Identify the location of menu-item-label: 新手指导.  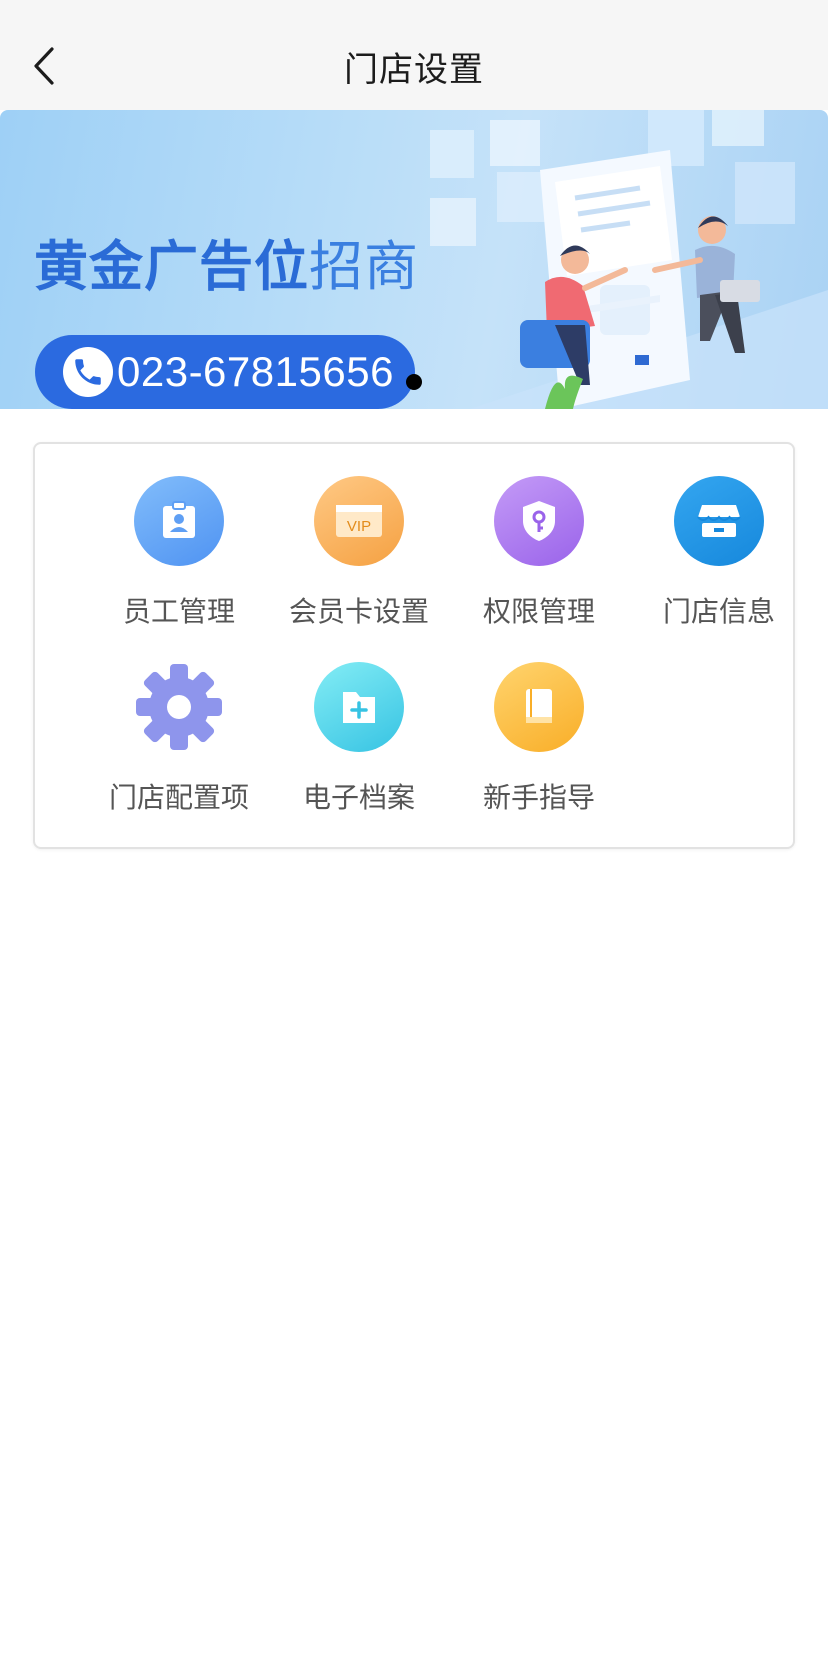
(538, 797).